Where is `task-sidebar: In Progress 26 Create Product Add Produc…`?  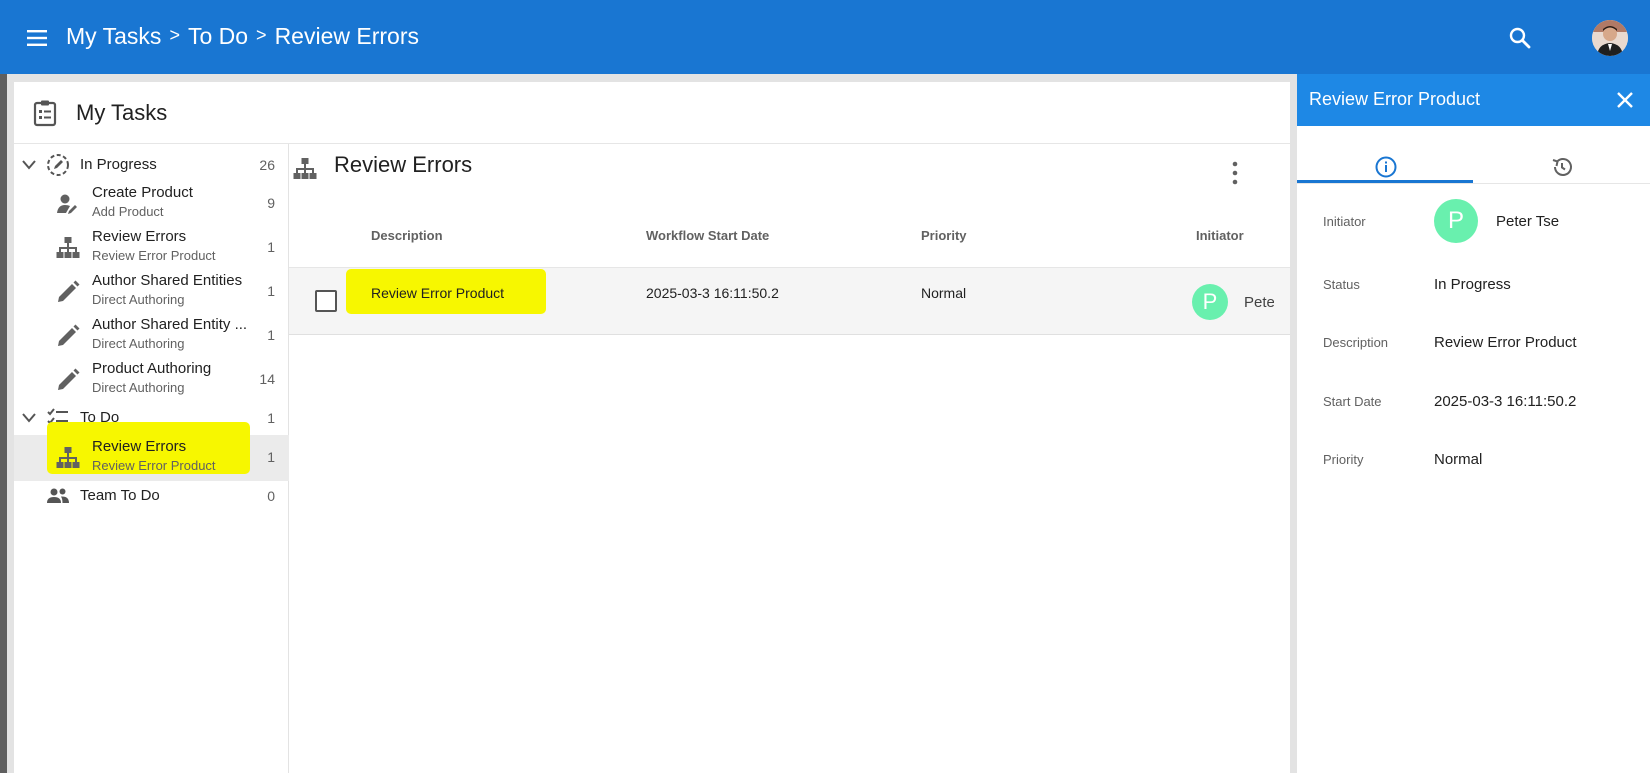
task-sidebar: In Progress 26 Create Product Add Produc… is located at coordinates (151, 458).